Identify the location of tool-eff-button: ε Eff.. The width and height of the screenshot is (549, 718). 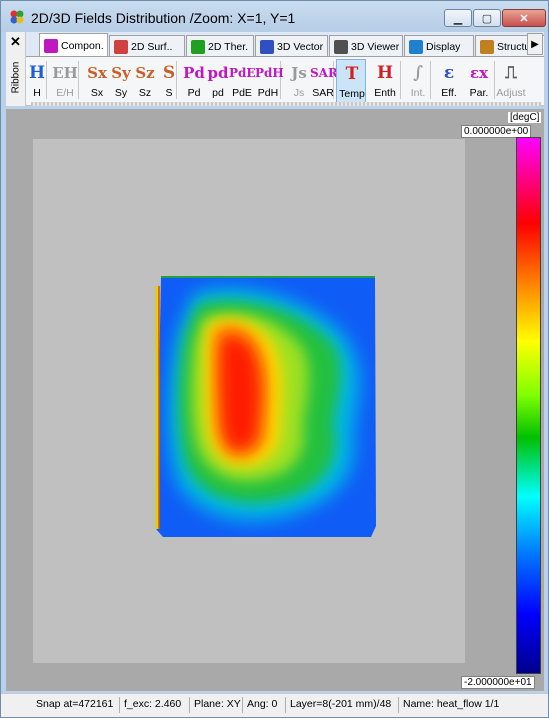
(449, 81).